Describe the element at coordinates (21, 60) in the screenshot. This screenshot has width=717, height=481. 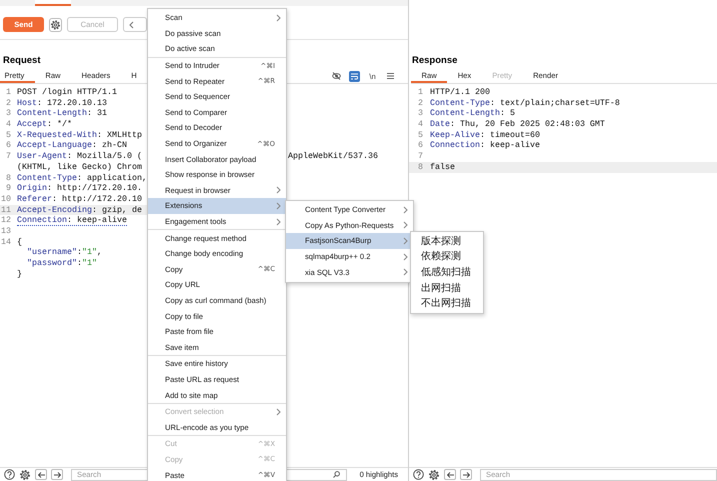
I see `pane-title: Request` at that location.